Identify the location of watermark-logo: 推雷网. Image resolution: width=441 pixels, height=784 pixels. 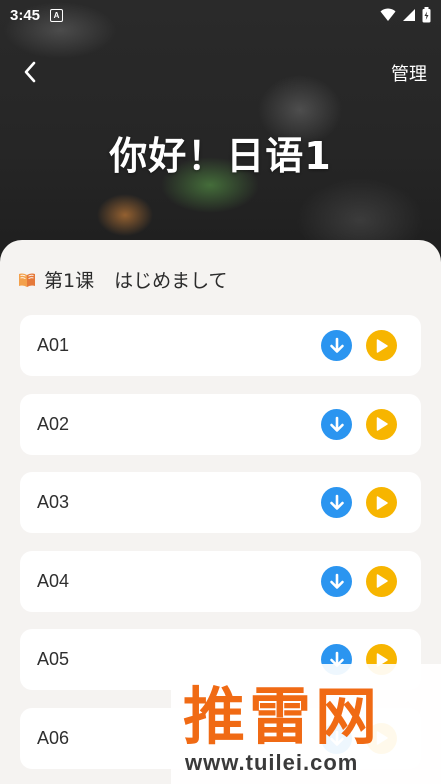
(282, 716).